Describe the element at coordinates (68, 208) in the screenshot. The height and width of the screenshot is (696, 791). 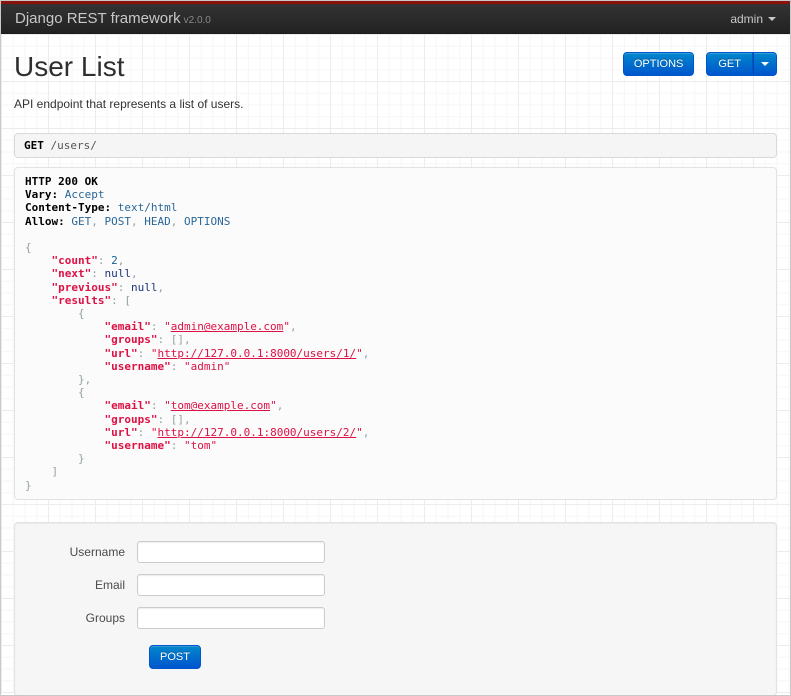
I see `json-token: Content-Type:` at that location.